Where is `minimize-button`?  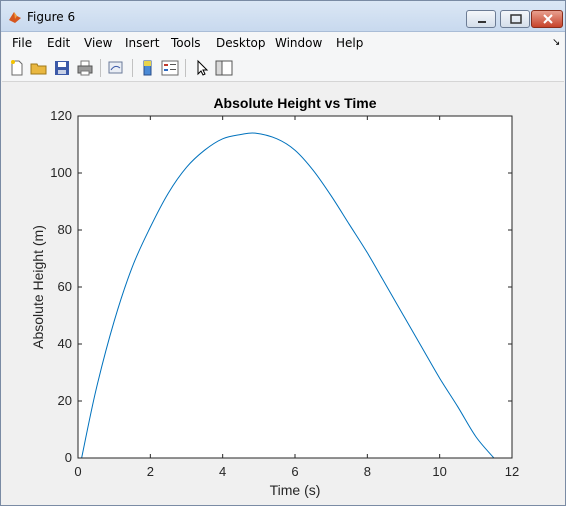 minimize-button is located at coordinates (481, 19).